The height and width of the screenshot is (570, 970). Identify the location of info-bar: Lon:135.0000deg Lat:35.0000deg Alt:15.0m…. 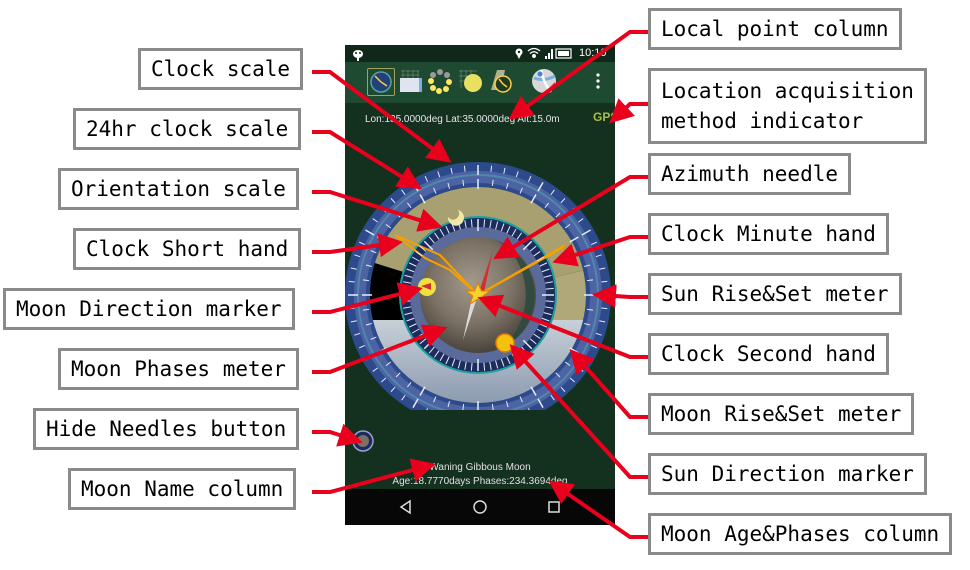
(480, 118).